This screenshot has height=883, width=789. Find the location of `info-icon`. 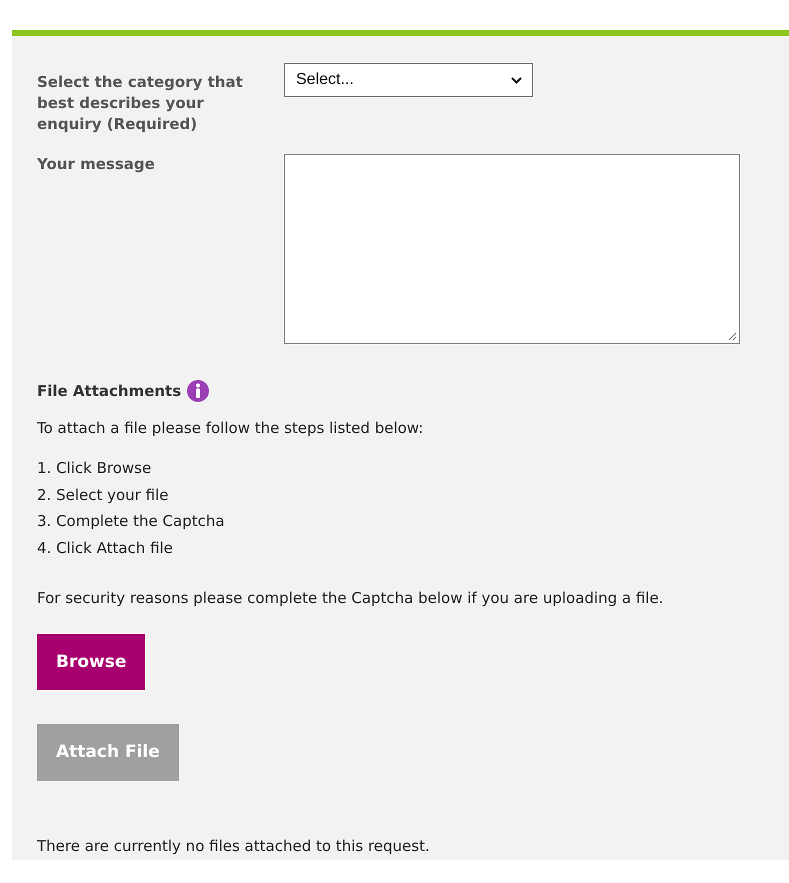

info-icon is located at coordinates (198, 391).